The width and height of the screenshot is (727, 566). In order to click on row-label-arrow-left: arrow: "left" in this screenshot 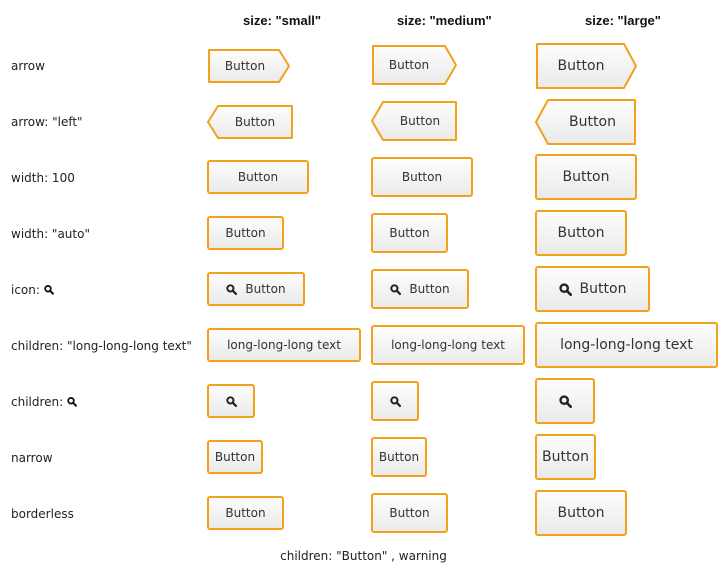, I will do `click(47, 122)`.